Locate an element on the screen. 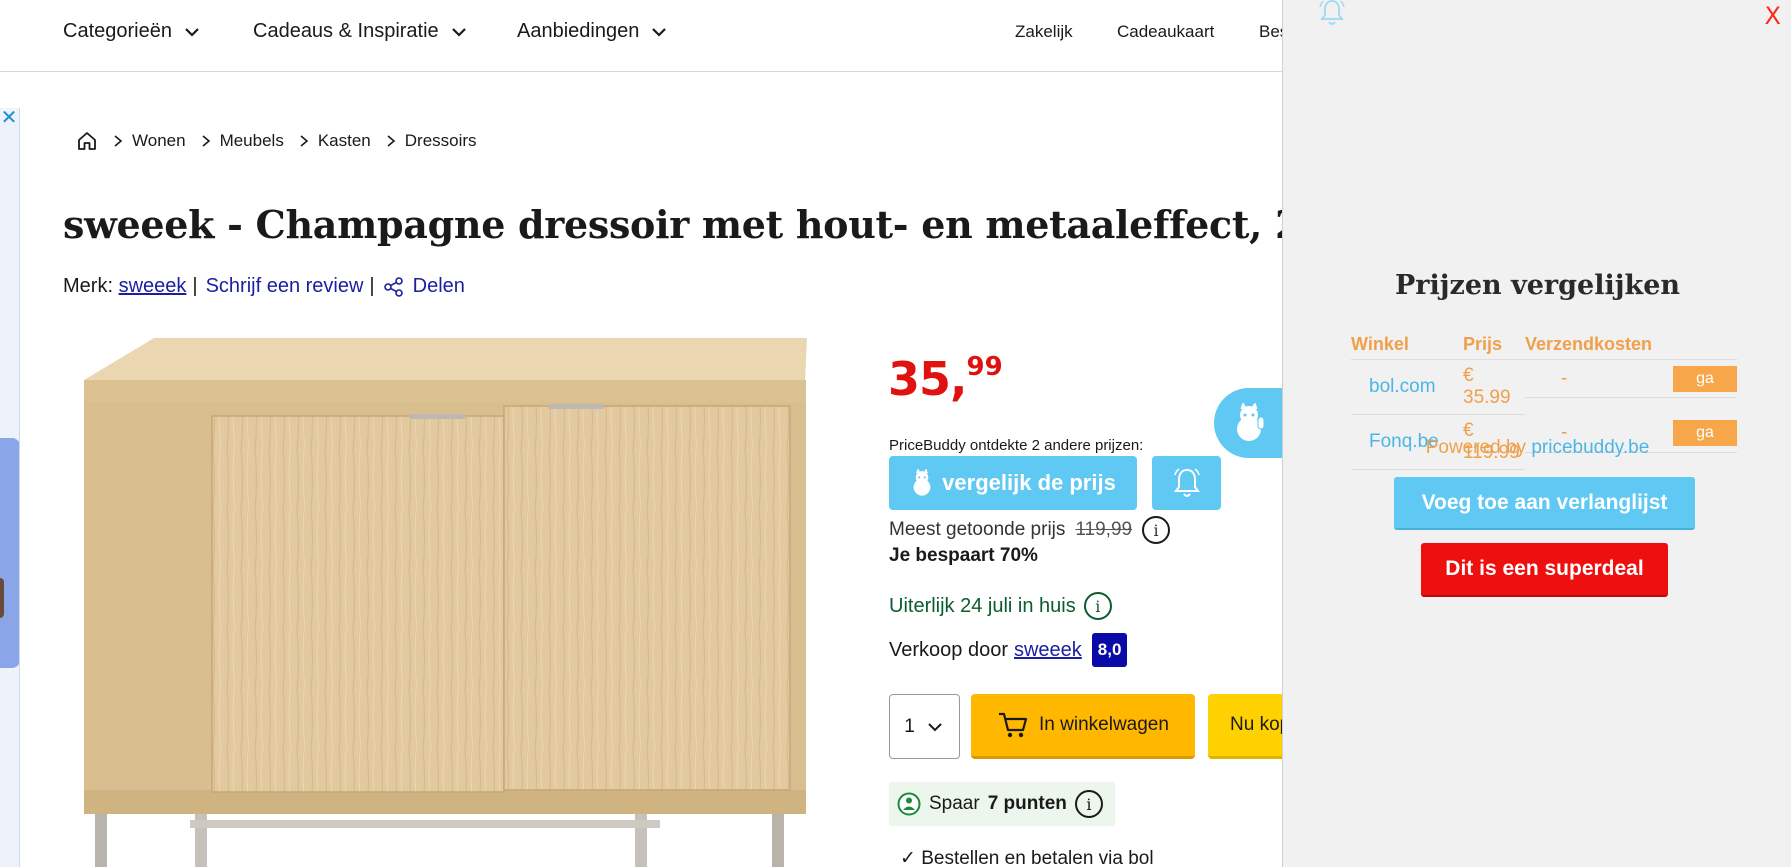 The height and width of the screenshot is (867, 1791). ad-graphic-detail is located at coordinates (2, 598).